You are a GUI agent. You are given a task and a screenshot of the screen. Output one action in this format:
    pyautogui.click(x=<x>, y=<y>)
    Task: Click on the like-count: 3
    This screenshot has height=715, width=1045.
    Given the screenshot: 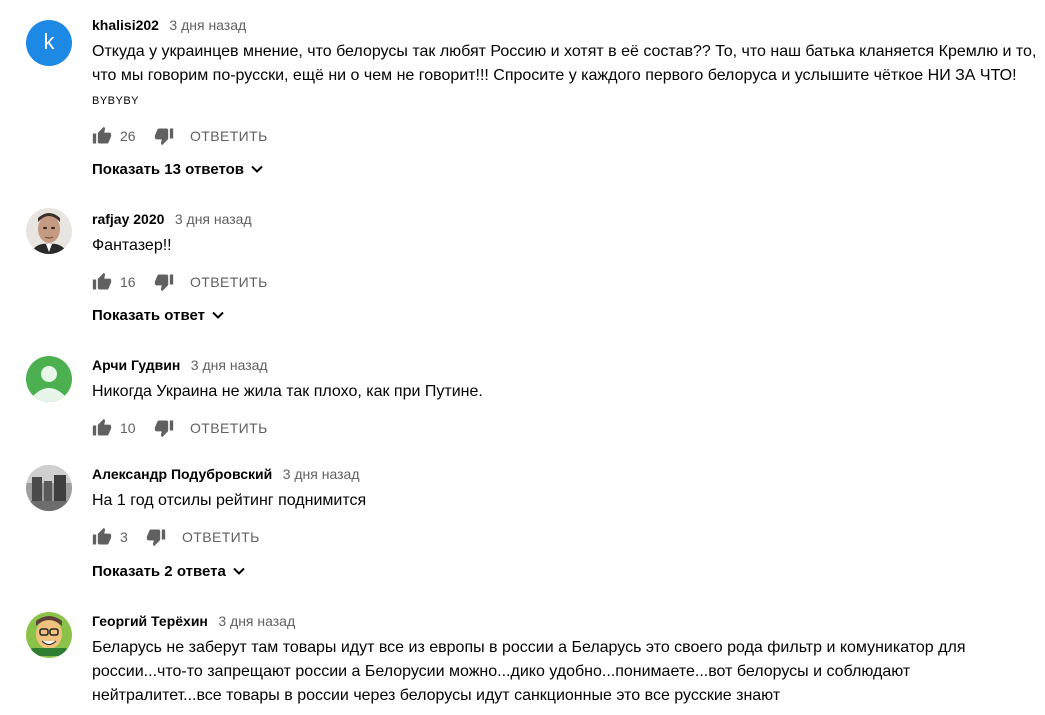 What is the action you would take?
    pyautogui.click(x=124, y=537)
    